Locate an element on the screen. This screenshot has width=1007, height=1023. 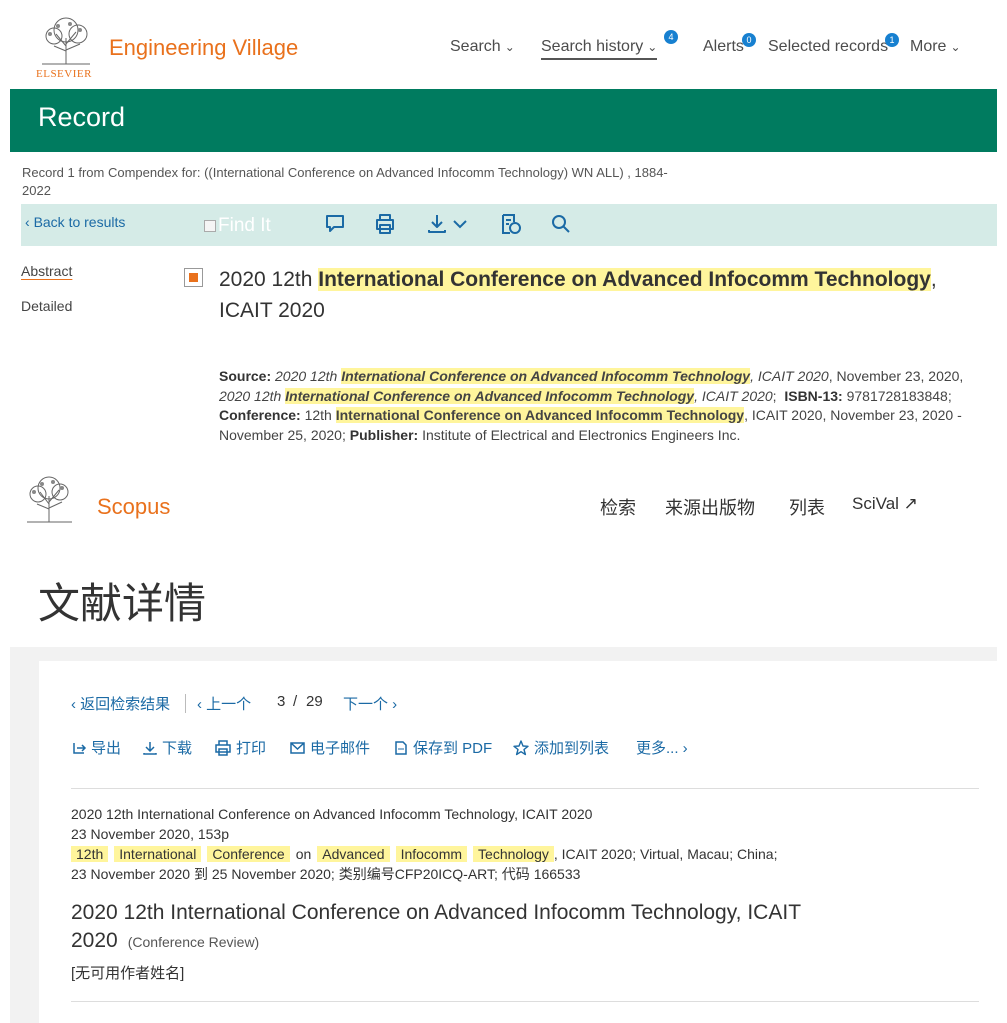
page-title: Record is located at coordinates (82, 117).